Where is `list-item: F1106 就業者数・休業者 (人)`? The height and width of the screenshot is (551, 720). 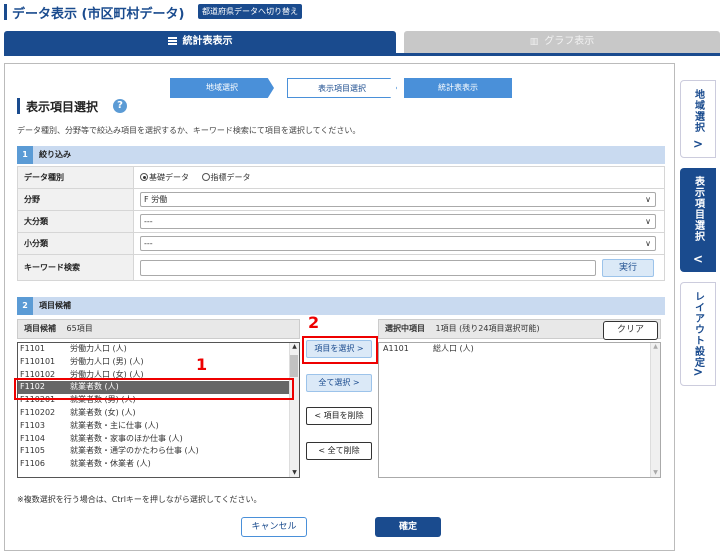 list-item: F1106 就業者数・休業者 (人) is located at coordinates (158, 464).